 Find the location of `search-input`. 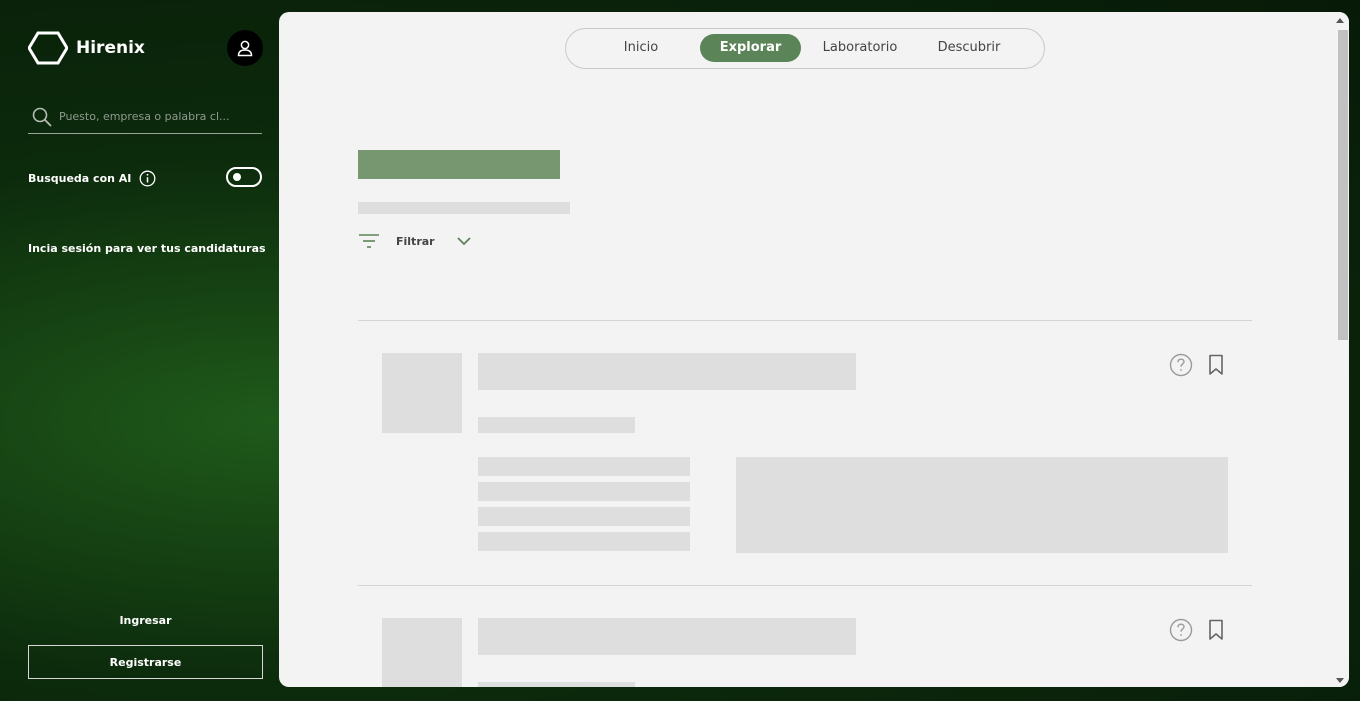

search-input is located at coordinates (154, 116).